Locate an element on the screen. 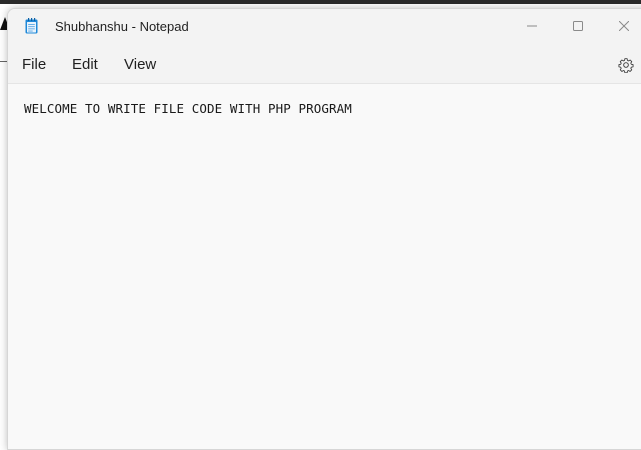  settings-button is located at coordinates (626, 65).